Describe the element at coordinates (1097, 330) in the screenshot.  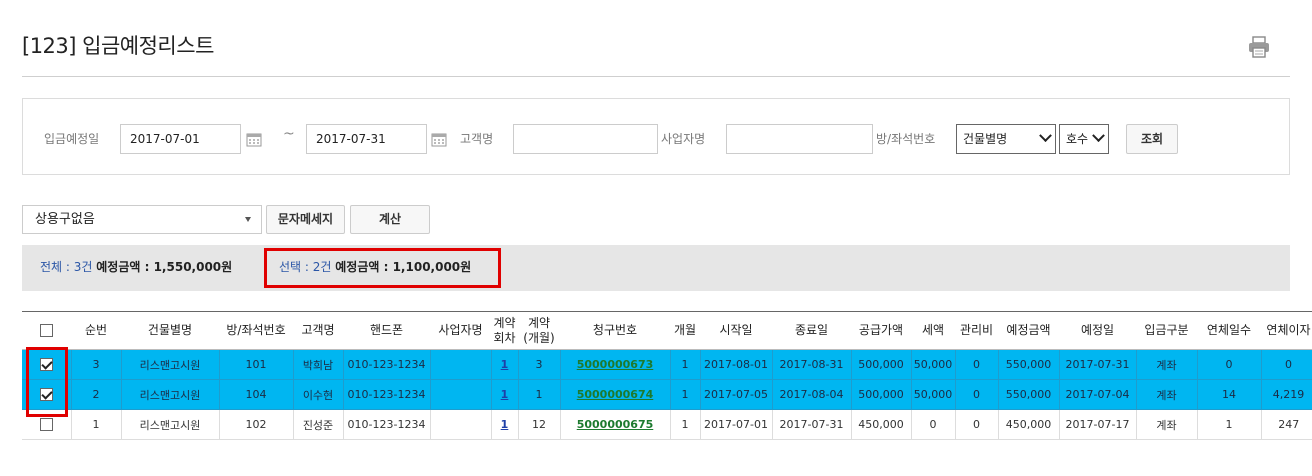
I see `column-header: 예정일` at that location.